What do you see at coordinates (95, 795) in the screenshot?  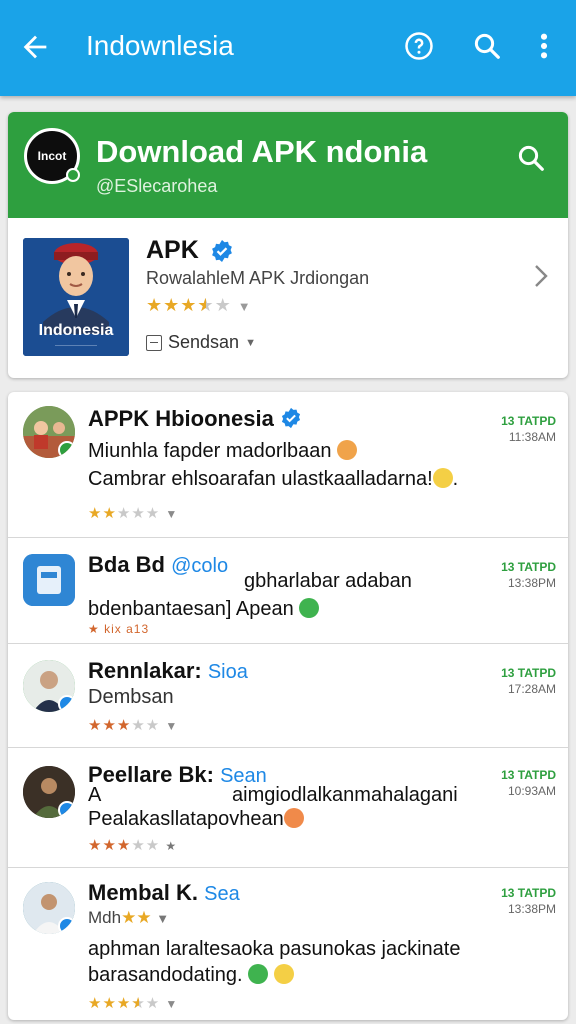 I see `item-line1: A` at bounding box center [95, 795].